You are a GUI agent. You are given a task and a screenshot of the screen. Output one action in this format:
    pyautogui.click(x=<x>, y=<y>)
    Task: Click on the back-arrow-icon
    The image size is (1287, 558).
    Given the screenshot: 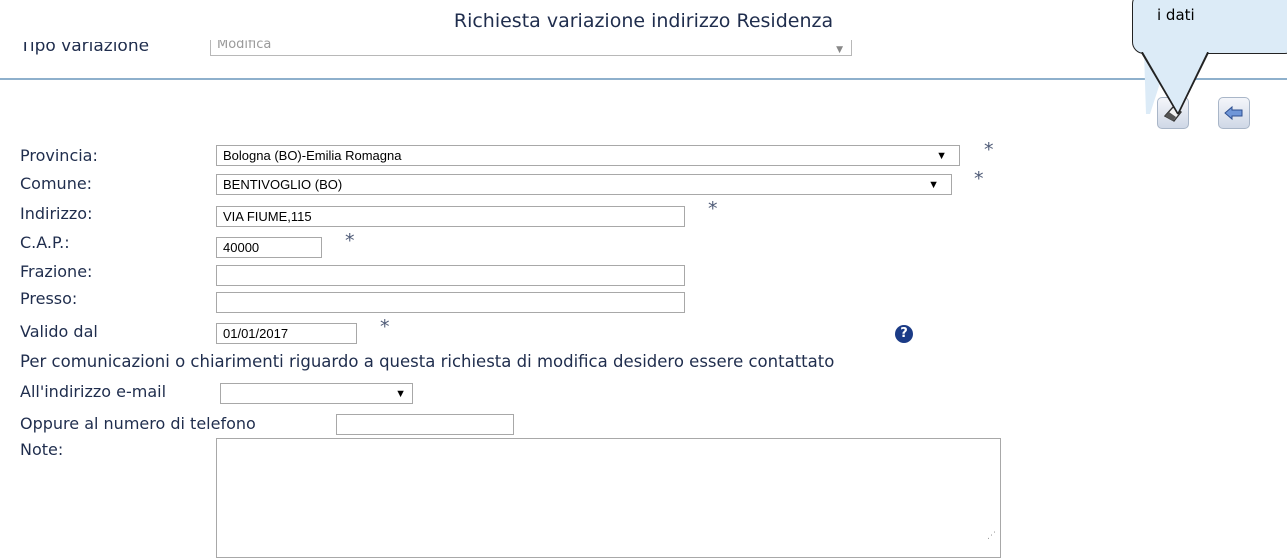 What is the action you would take?
    pyautogui.click(x=1233, y=113)
    